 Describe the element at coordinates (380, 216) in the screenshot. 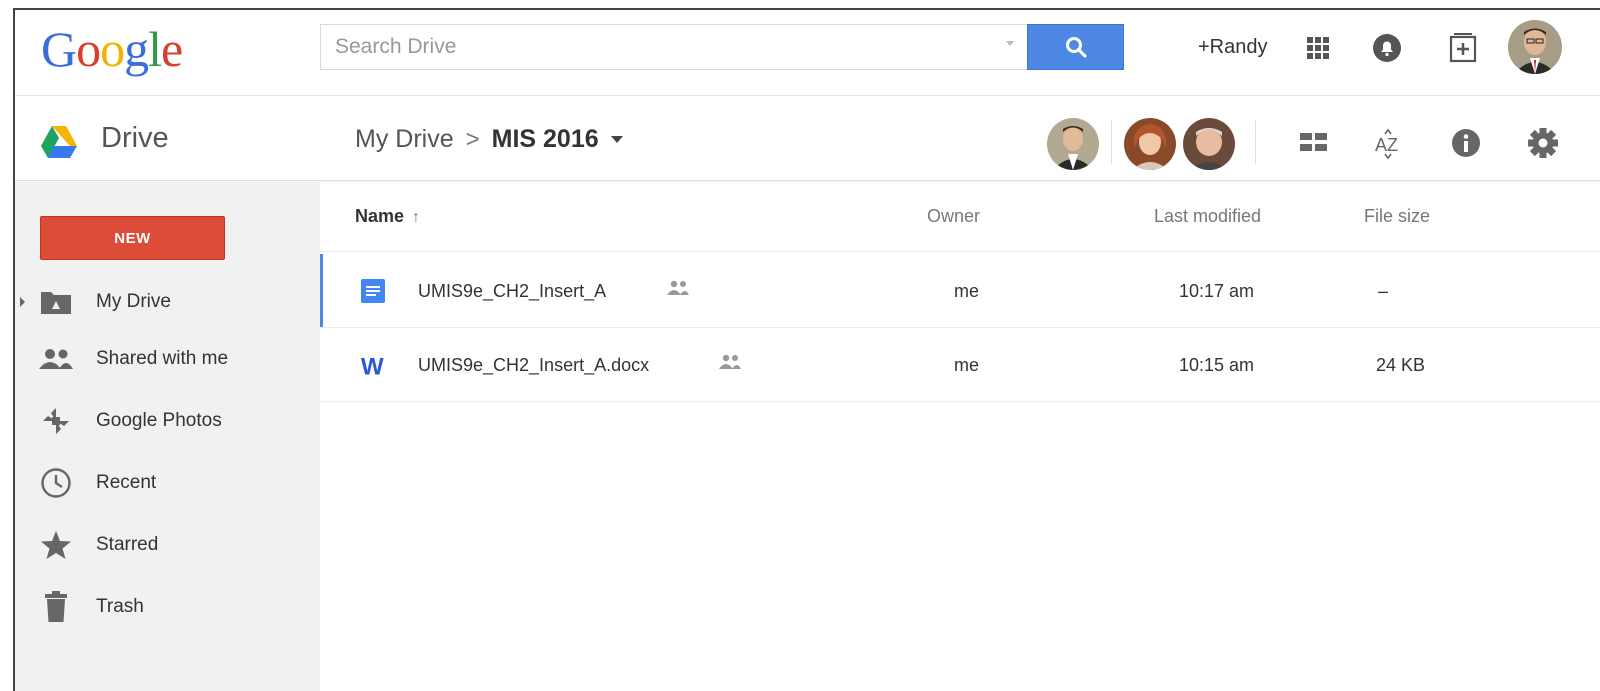

I see `column-header-label: Name` at that location.